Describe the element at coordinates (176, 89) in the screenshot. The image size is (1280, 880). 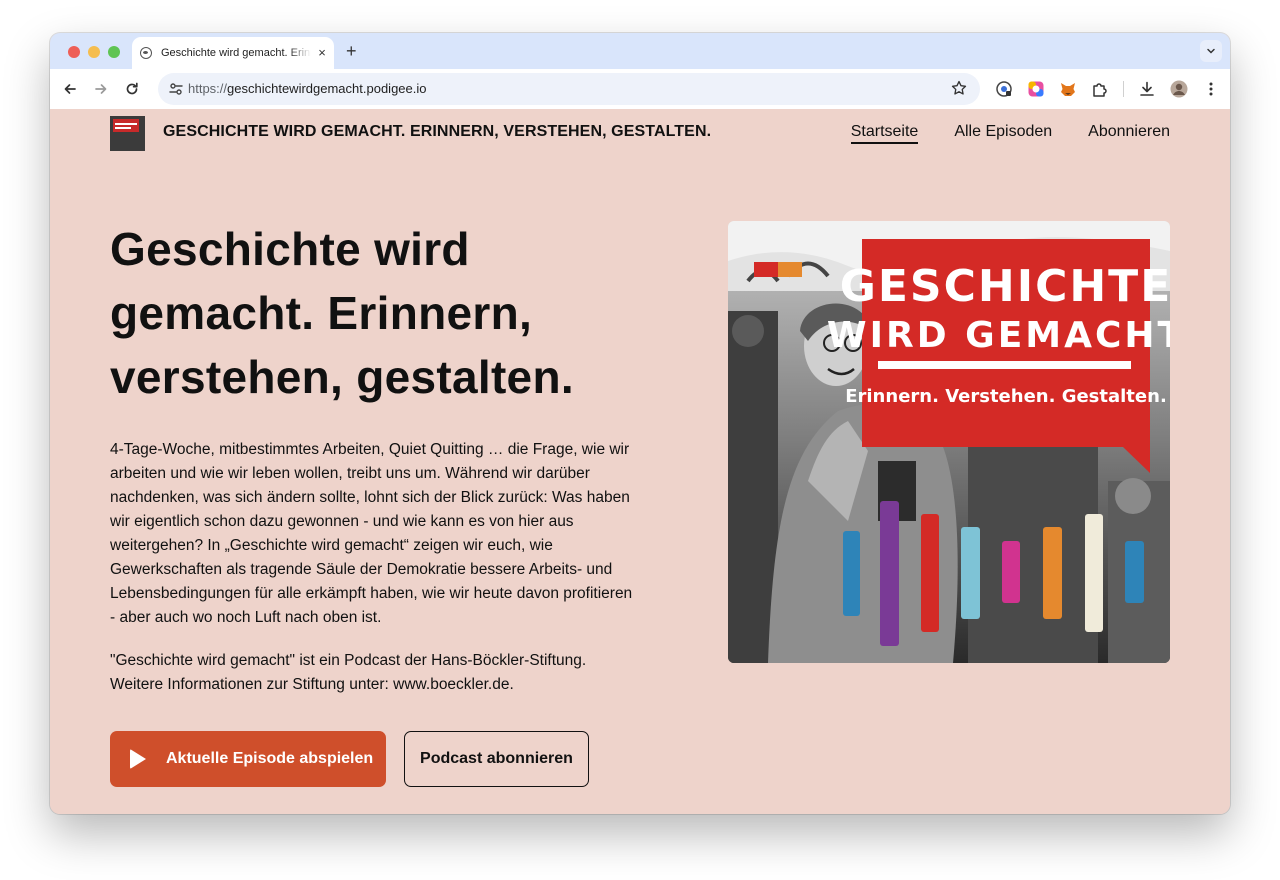
I see `site-settings-icon` at that location.